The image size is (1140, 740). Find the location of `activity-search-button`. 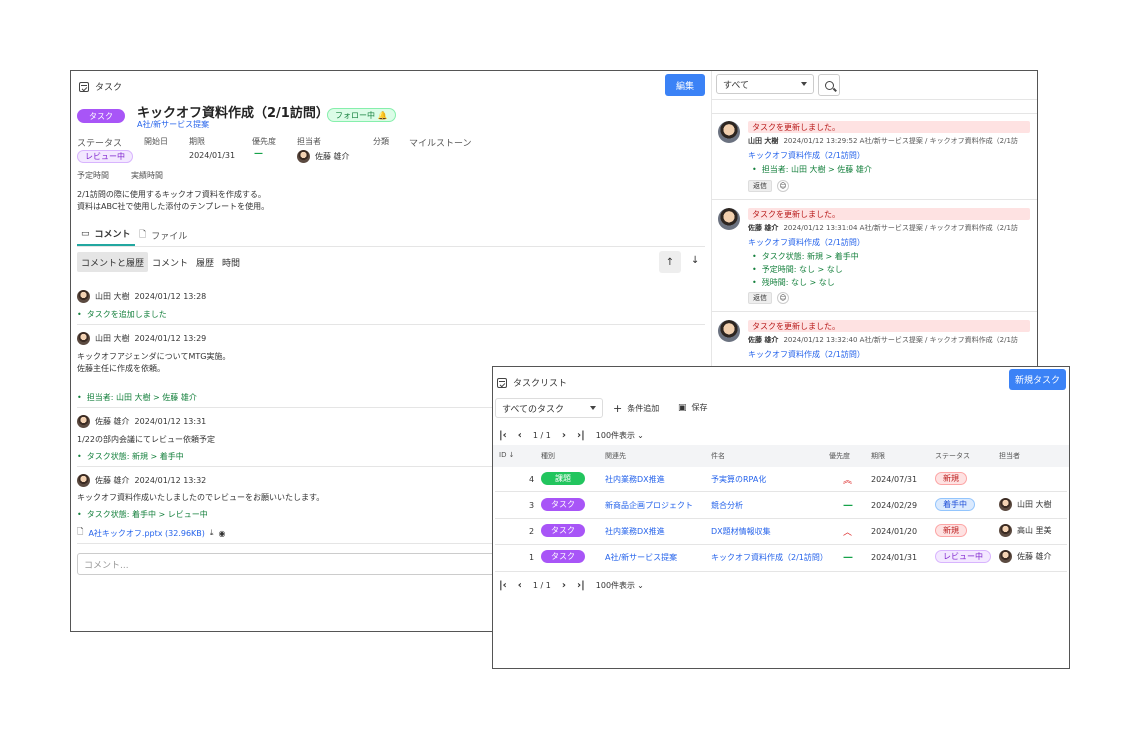

activity-search-button is located at coordinates (829, 85).